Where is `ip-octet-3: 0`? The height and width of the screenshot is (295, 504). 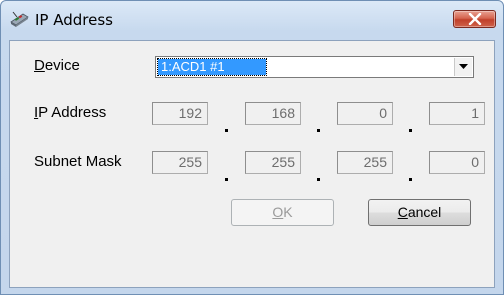
ip-octet-3: 0 is located at coordinates (365, 113).